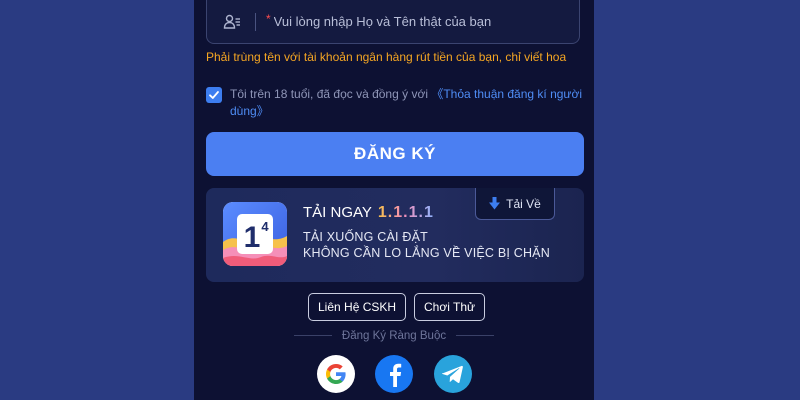 Image resolution: width=800 pixels, height=400 pixels. What do you see at coordinates (523, 203) in the screenshot?
I see `download-label: Tải Về` at bounding box center [523, 203].